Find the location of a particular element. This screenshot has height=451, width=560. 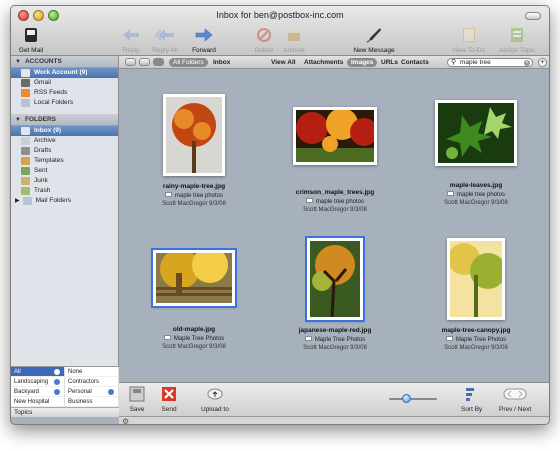

sidebar-item-label: Trash is located at coordinates (42, 190).